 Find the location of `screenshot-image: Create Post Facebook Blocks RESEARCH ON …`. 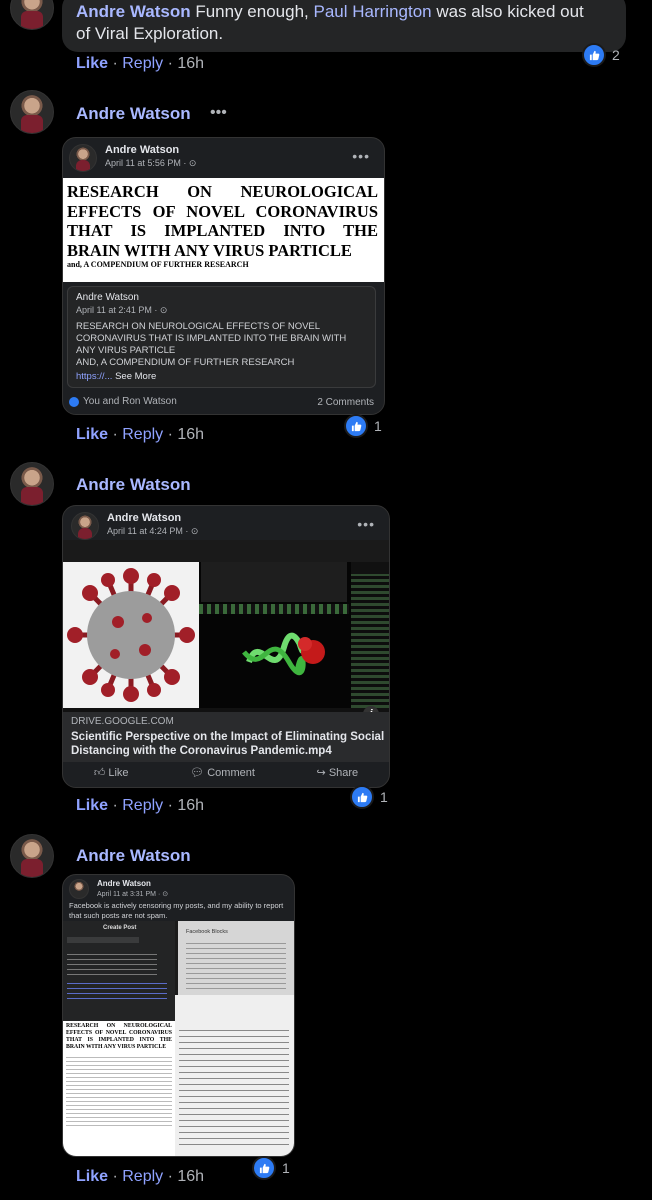

screenshot-image: Create Post Facebook Blocks RESEARCH ON … is located at coordinates (178, 1038).